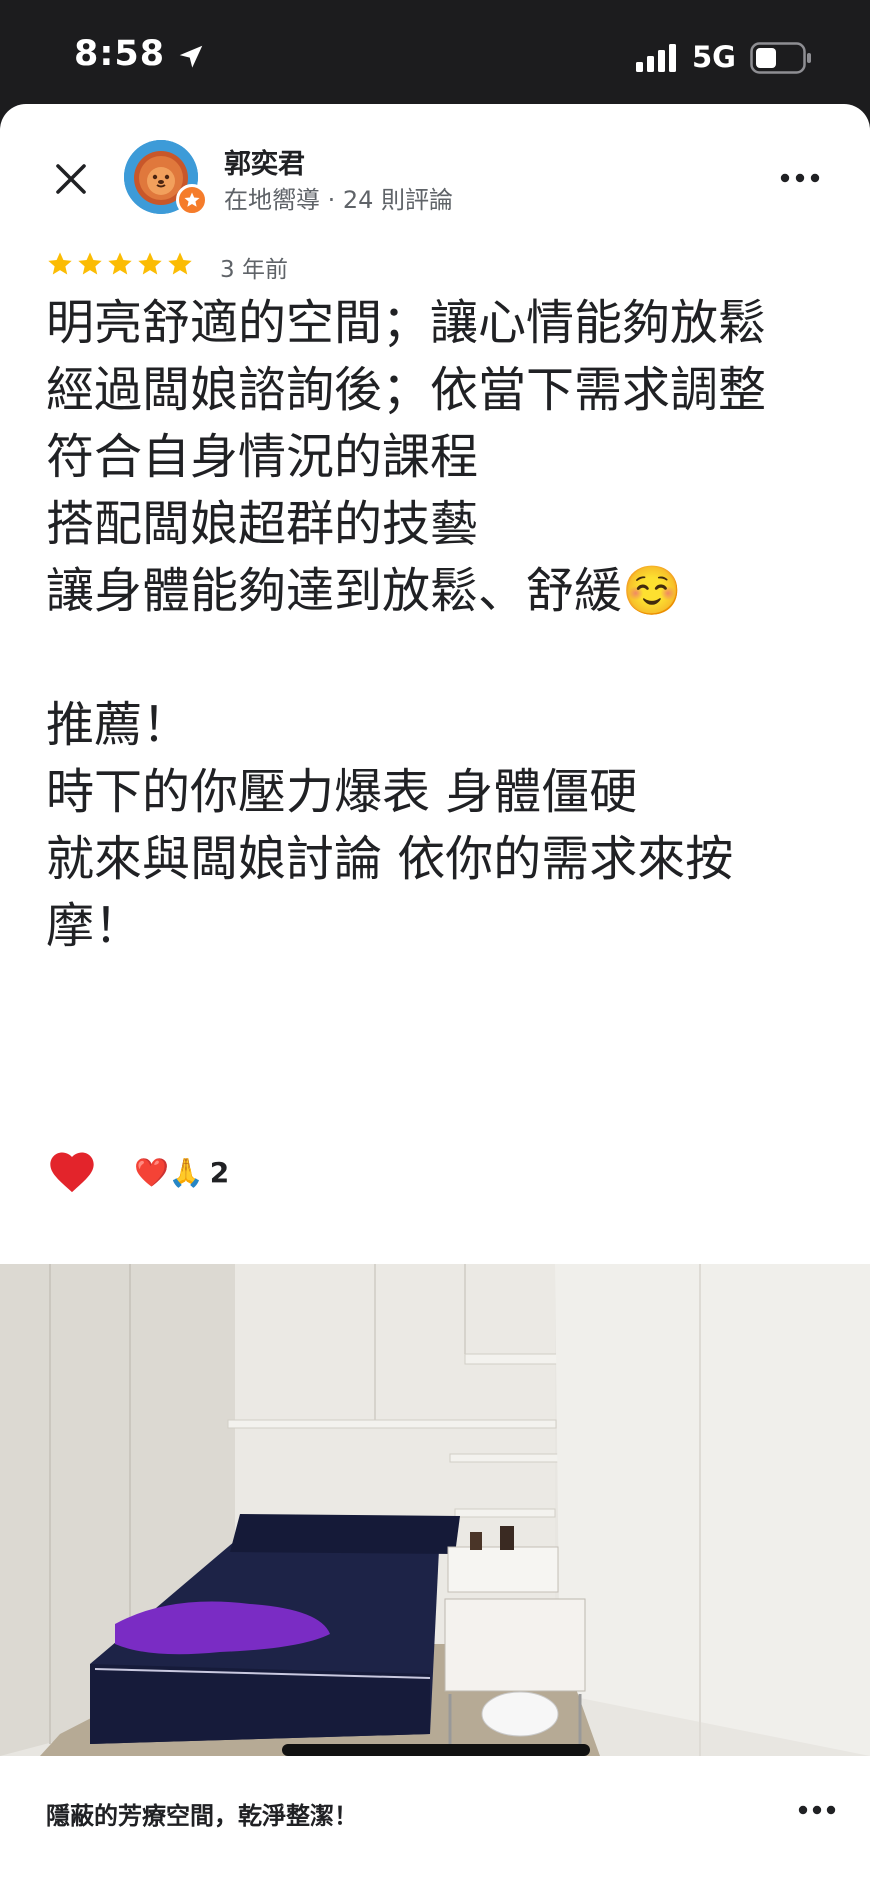 This screenshot has width=870, height=1882. What do you see at coordinates (264, 161) in the screenshot?
I see `author-name: 郭奕君` at bounding box center [264, 161].